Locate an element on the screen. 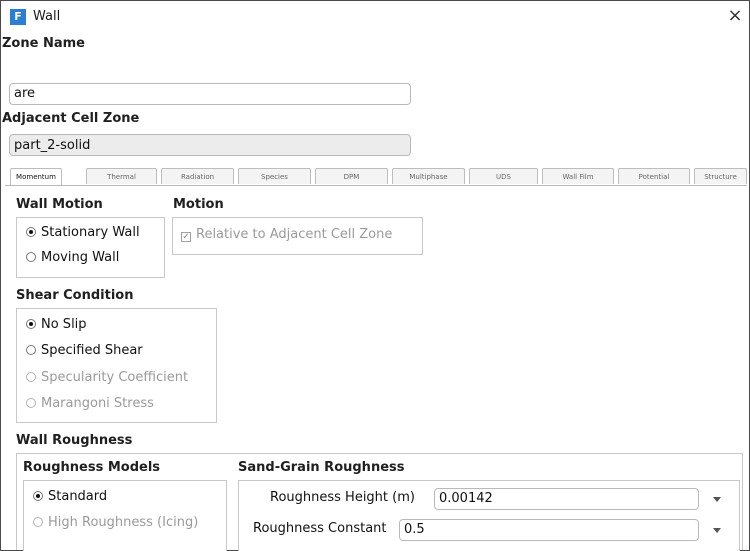  relative-to-adjacent-checkbox: ✓ Relative to Adjacent Cell Zone is located at coordinates (286, 234).